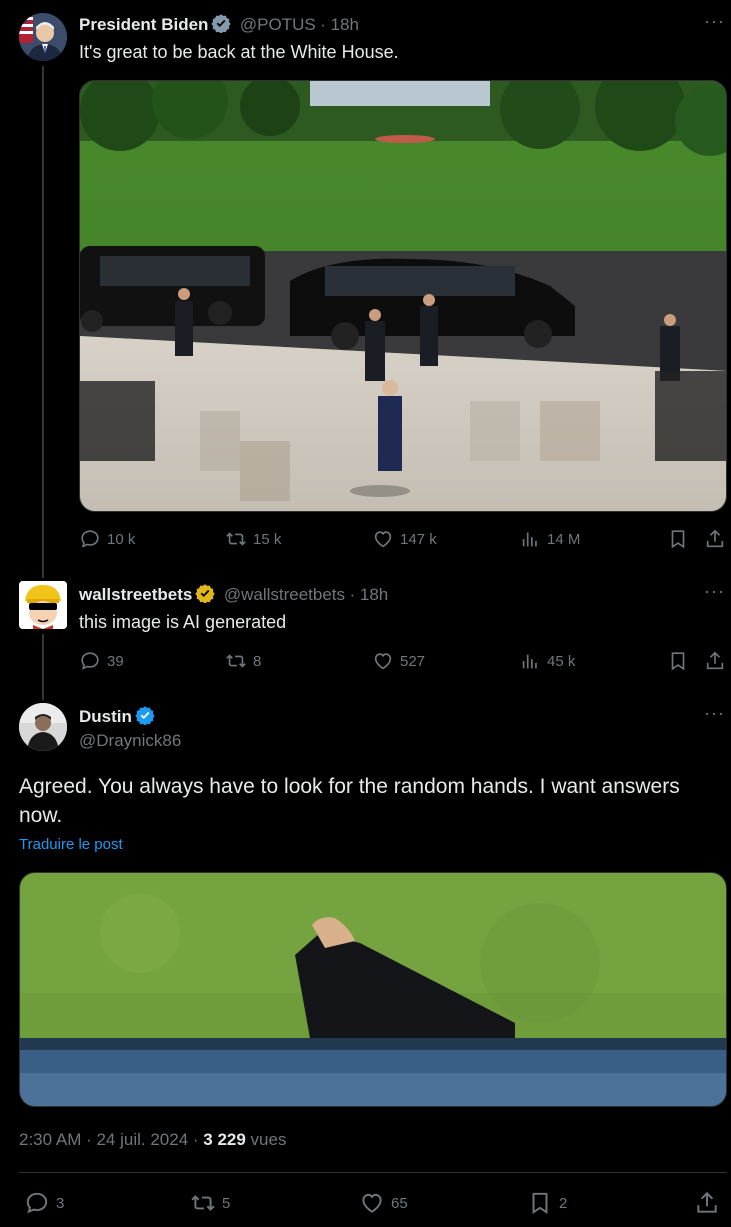  I want to click on like-button: 147 k, so click(404, 539).